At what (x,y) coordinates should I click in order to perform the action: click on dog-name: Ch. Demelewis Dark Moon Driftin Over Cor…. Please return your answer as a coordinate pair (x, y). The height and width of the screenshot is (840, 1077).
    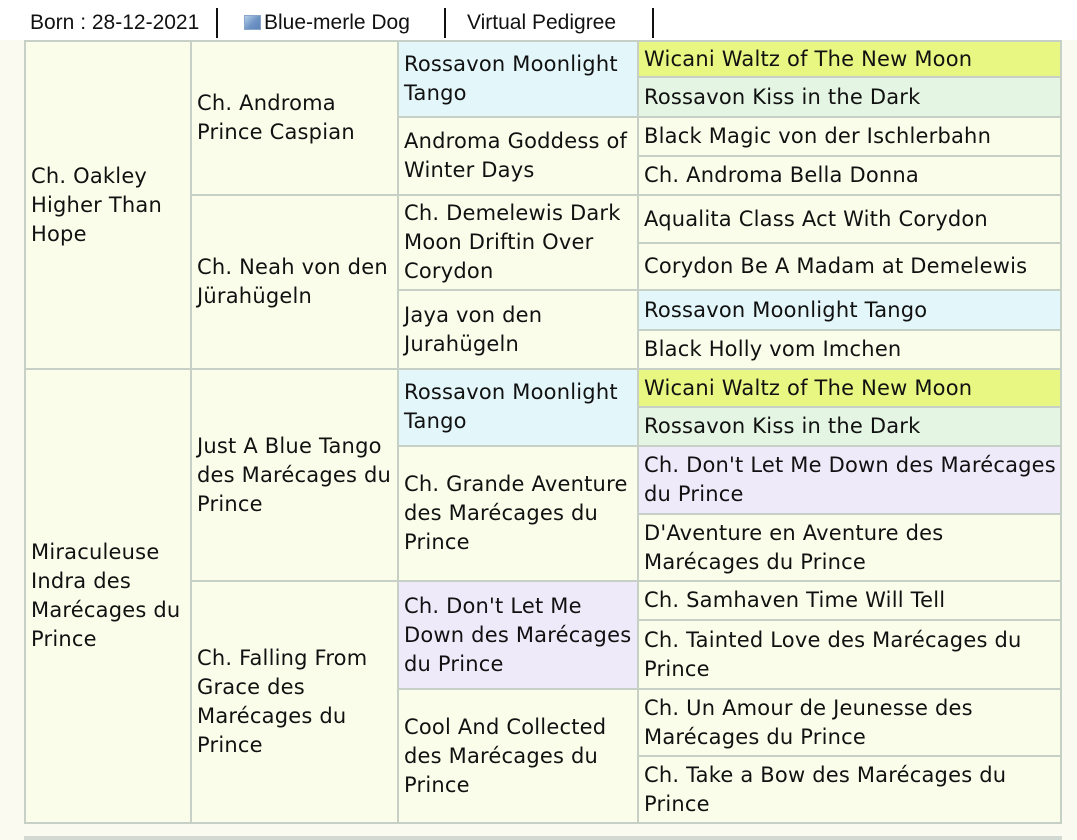
    Looking at the image, I should click on (512, 242).